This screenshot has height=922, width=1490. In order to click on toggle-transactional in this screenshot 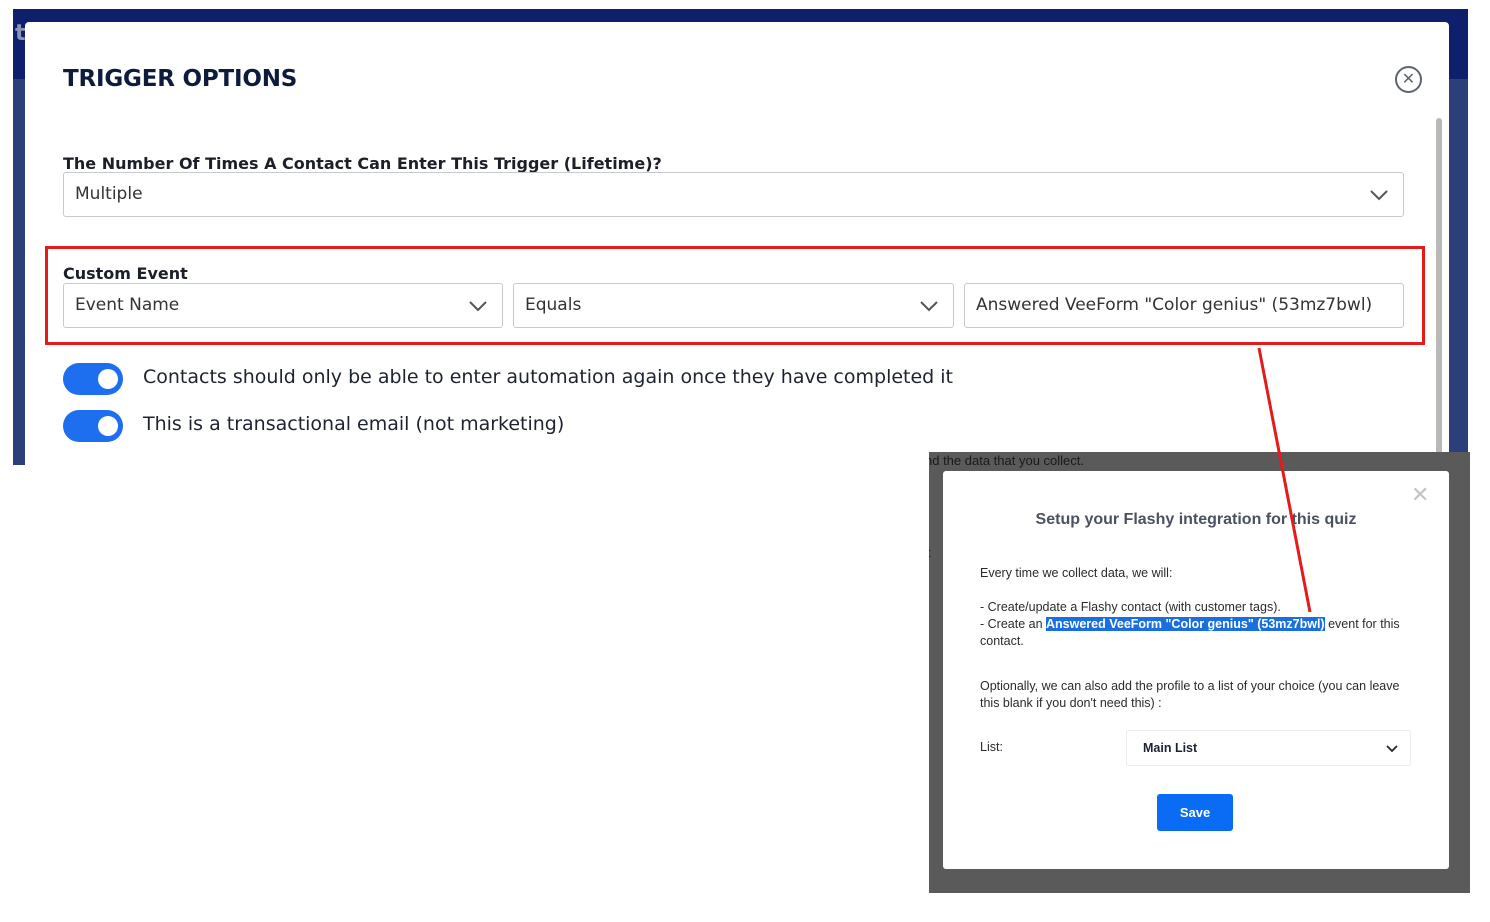, I will do `click(93, 426)`.